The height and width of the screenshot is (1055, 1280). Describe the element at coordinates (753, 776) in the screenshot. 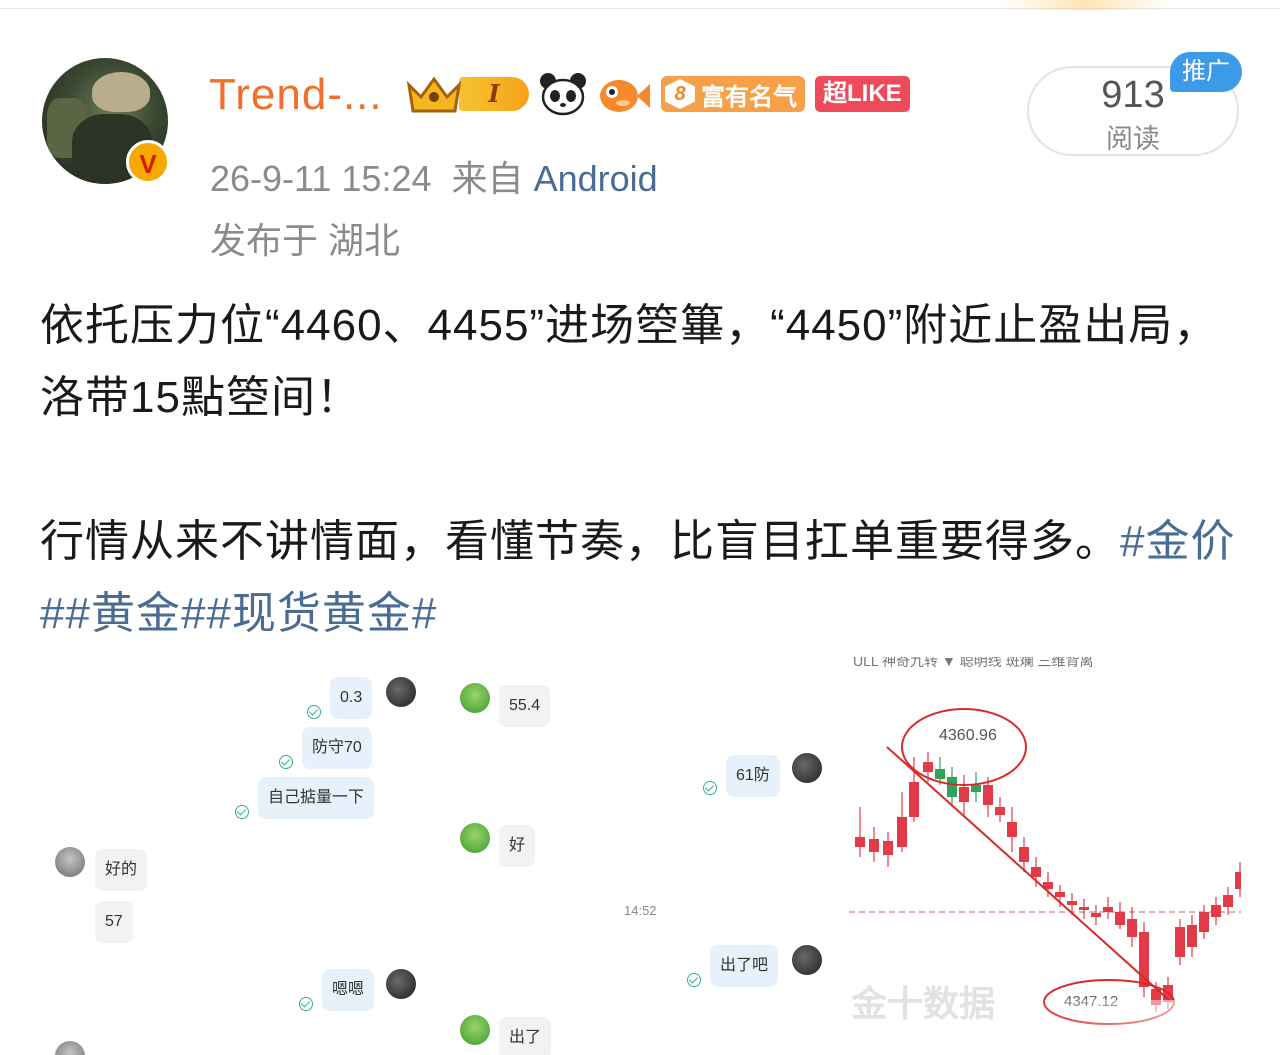

I see `chat-bubble: 61防` at that location.